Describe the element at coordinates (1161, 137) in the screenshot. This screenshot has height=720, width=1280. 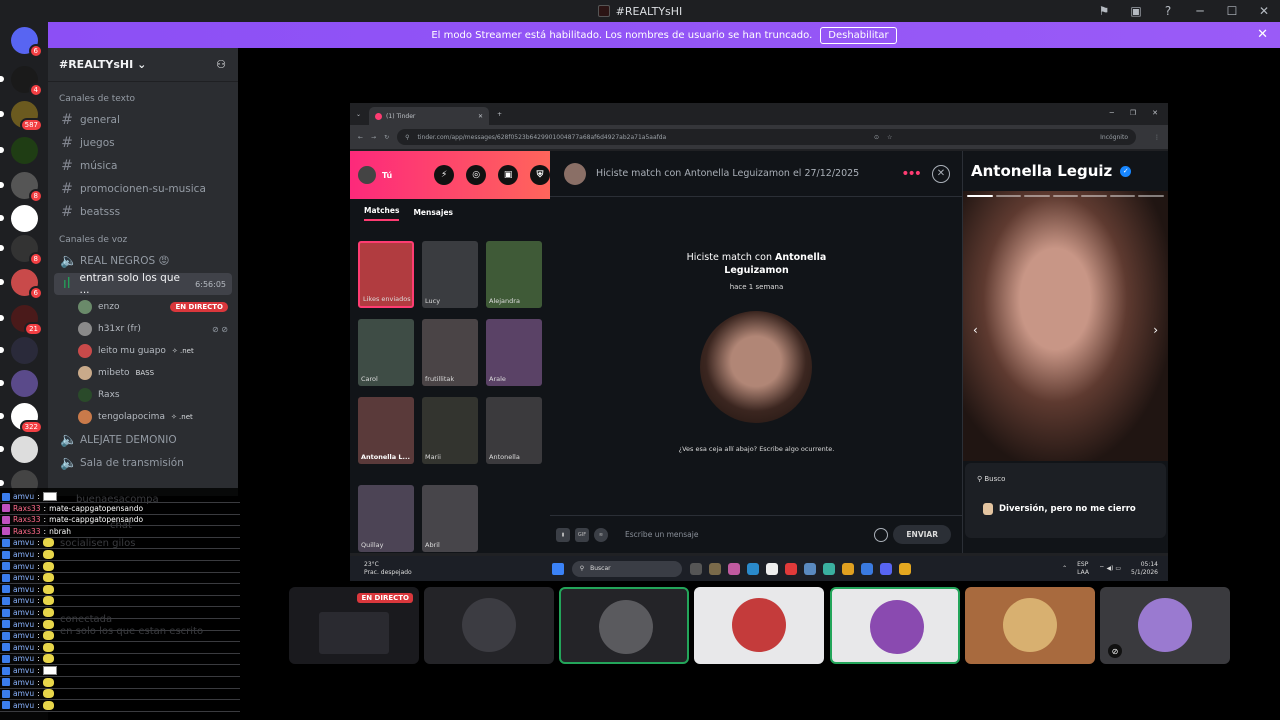
I see `menu-icon: ⋮` at that location.